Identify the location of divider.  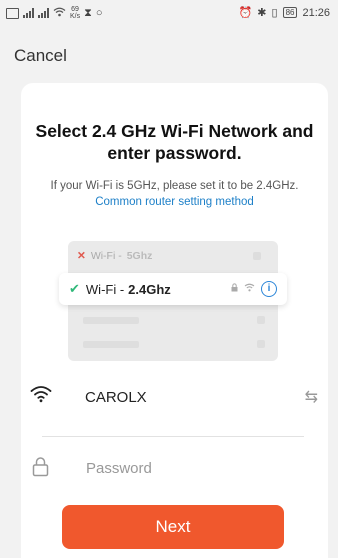
(173, 436).